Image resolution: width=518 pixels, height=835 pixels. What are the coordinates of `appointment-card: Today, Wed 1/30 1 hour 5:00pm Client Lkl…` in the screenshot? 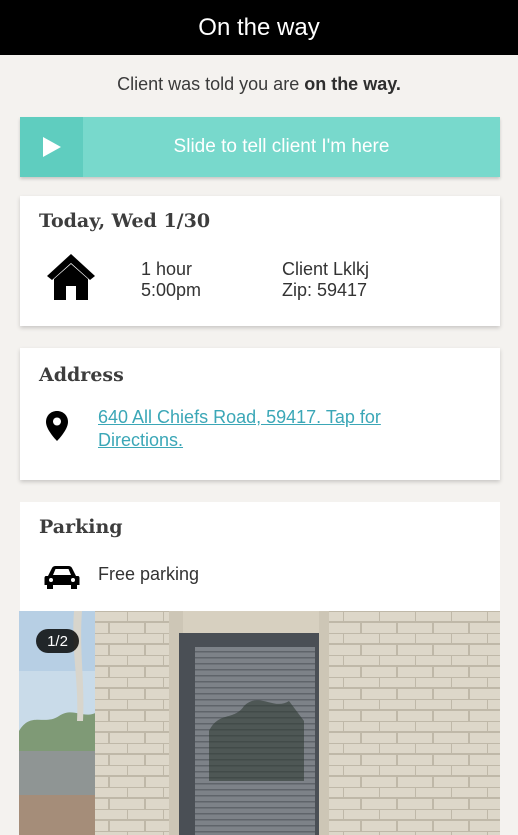 It's located at (260, 261).